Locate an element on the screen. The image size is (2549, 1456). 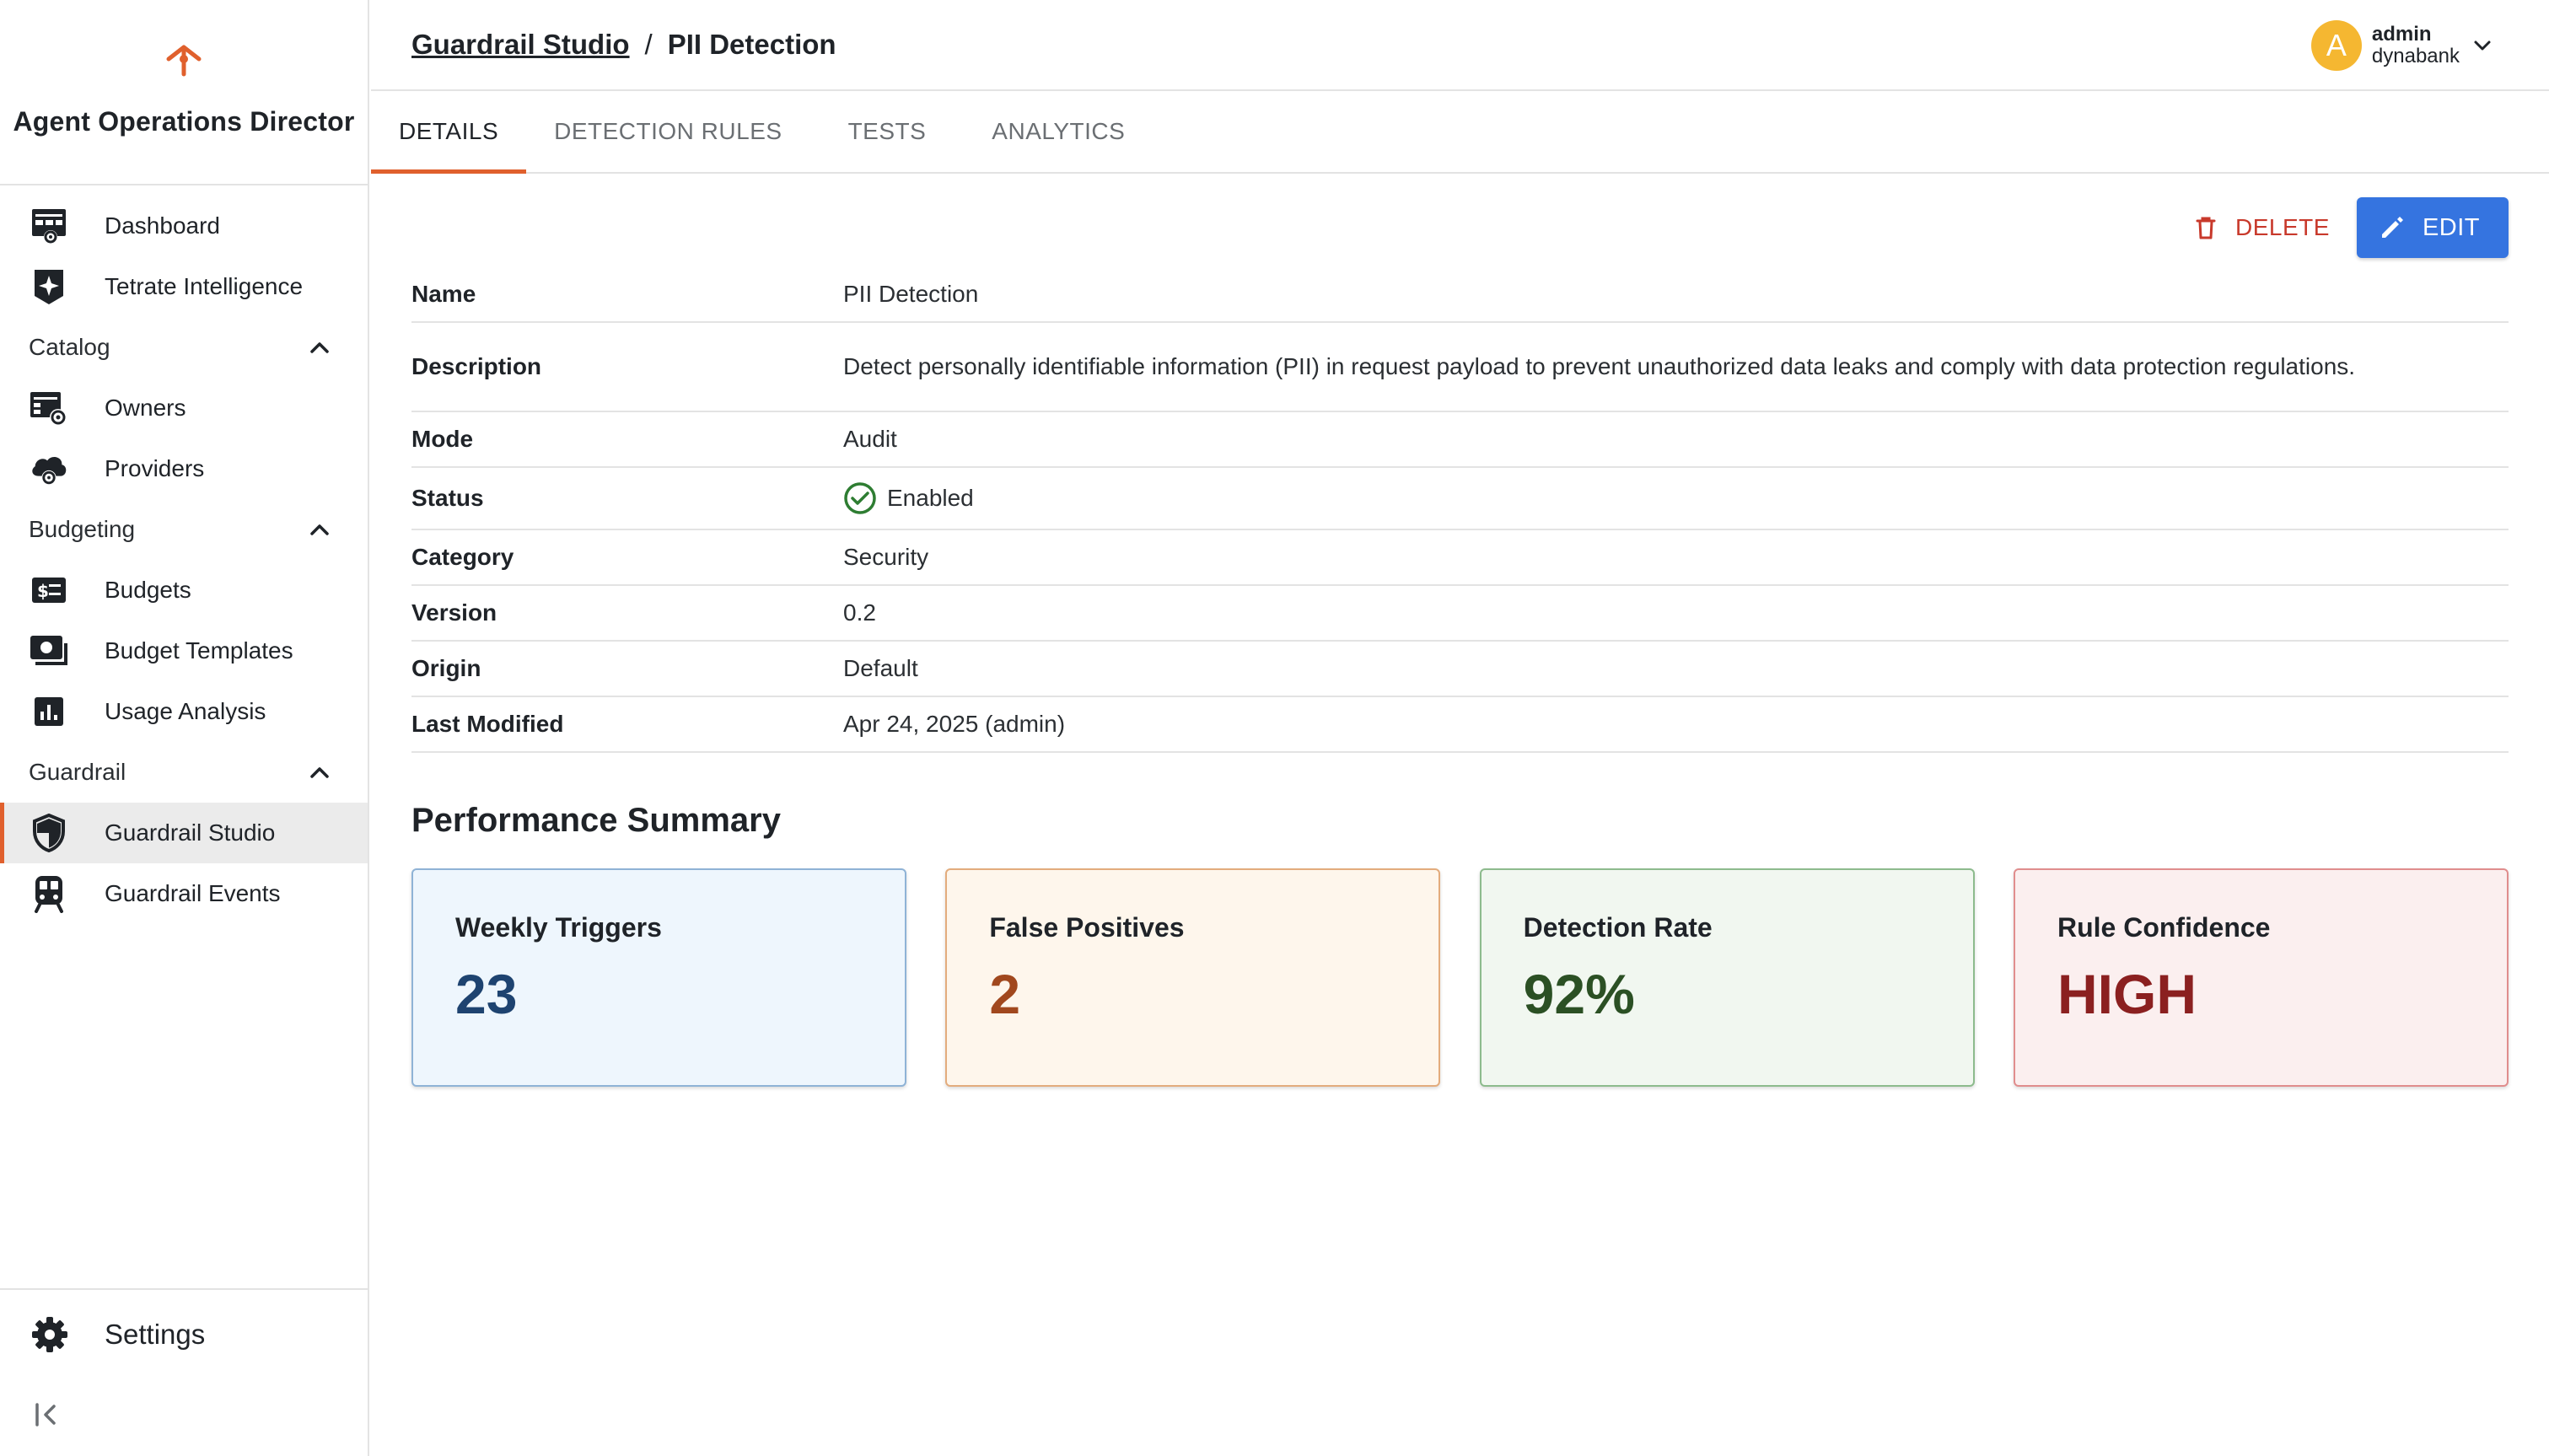
dashboard-icon is located at coordinates (49, 226).